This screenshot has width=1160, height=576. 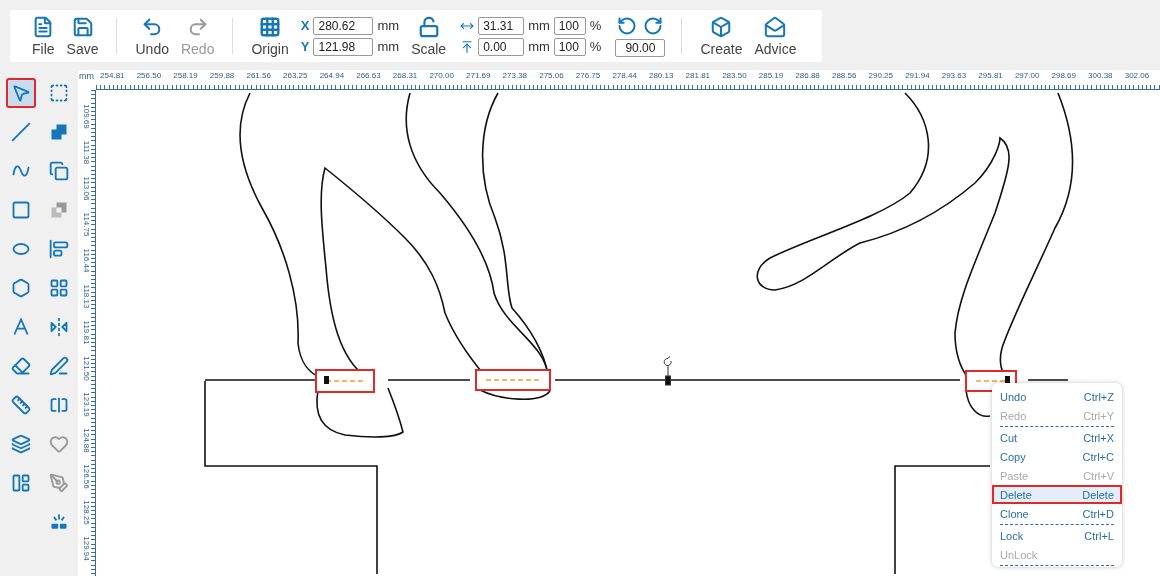 What do you see at coordinates (698, 76) in the screenshot?
I see `ruler-label: 281.81` at bounding box center [698, 76].